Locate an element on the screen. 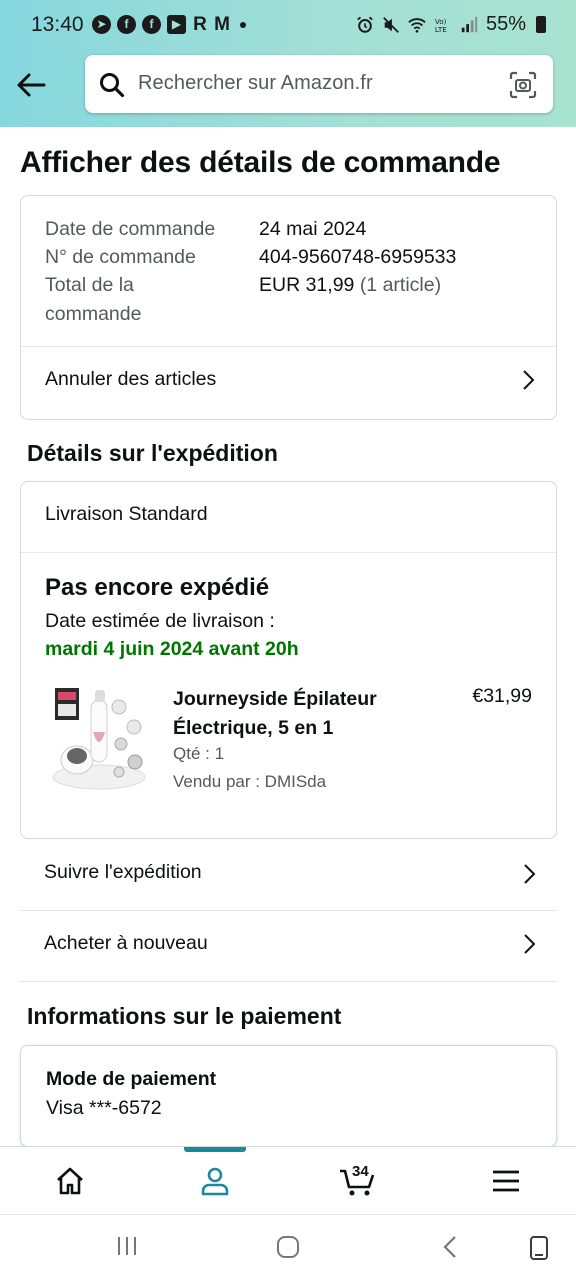 This screenshot has height=1280, width=576. camera-scan-icon is located at coordinates (523, 85).